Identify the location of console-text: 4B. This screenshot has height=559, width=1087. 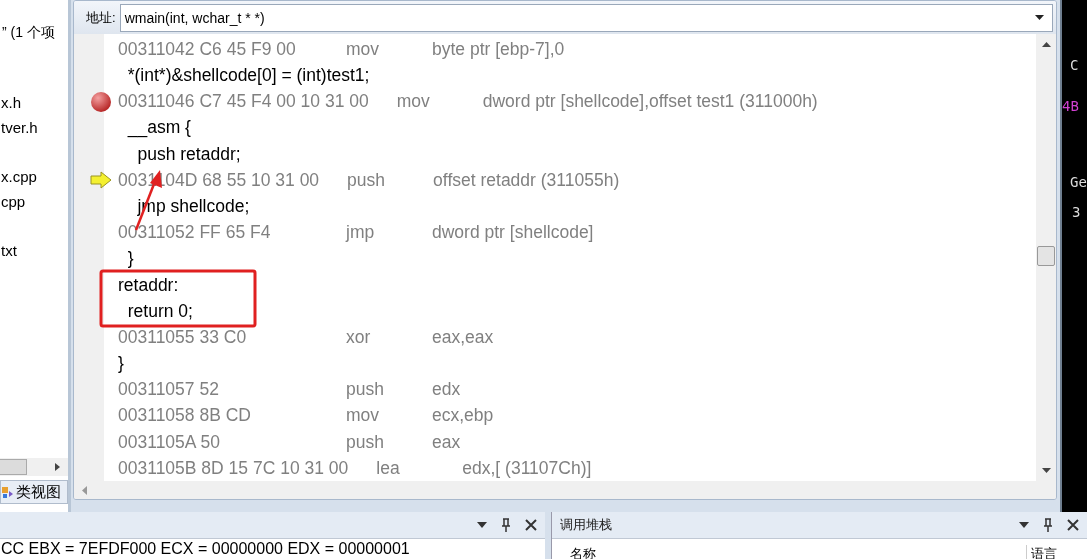
(1071, 106).